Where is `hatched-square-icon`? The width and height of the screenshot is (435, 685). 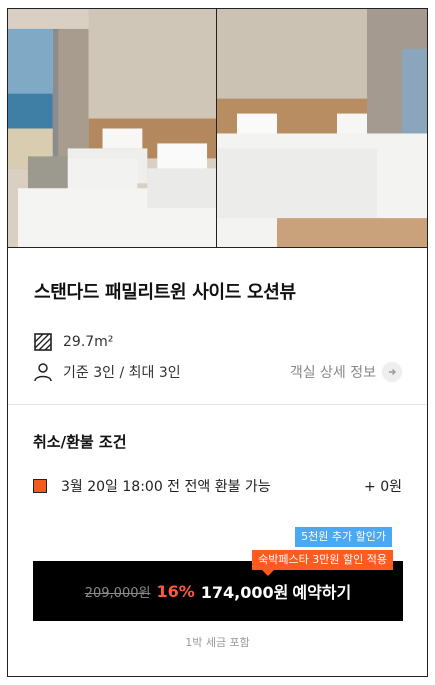
hatched-square-icon is located at coordinates (43, 342).